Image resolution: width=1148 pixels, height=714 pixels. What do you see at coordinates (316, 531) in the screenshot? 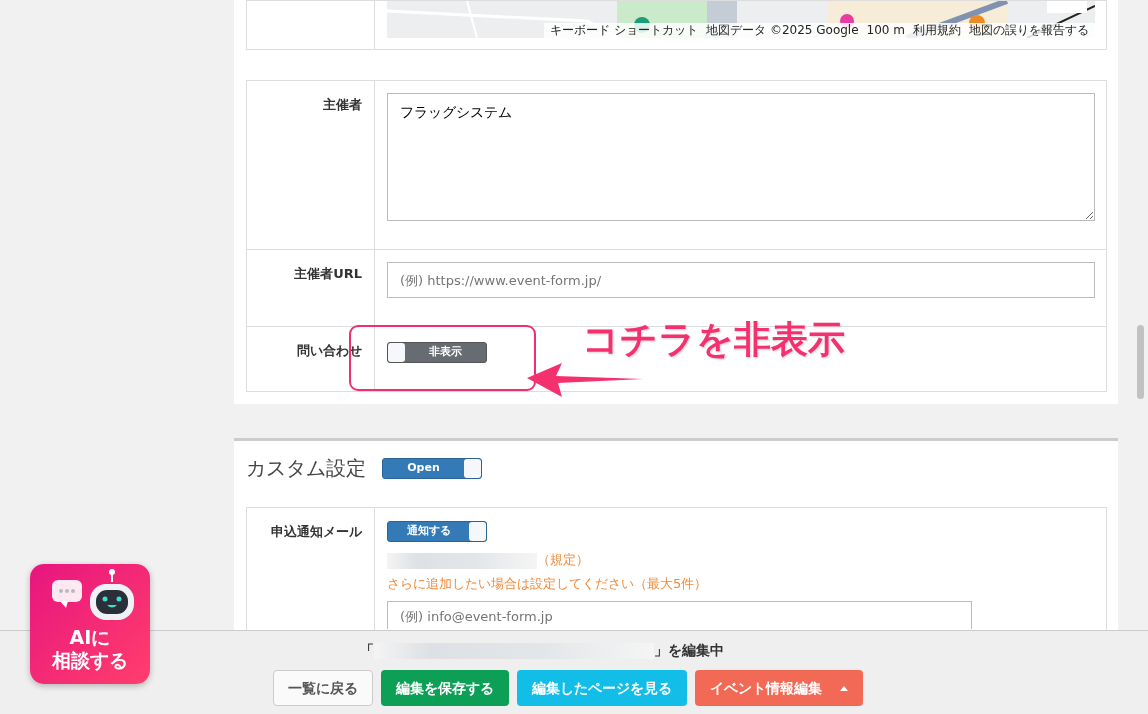
I see `field-label: 申込通知メール` at bounding box center [316, 531].